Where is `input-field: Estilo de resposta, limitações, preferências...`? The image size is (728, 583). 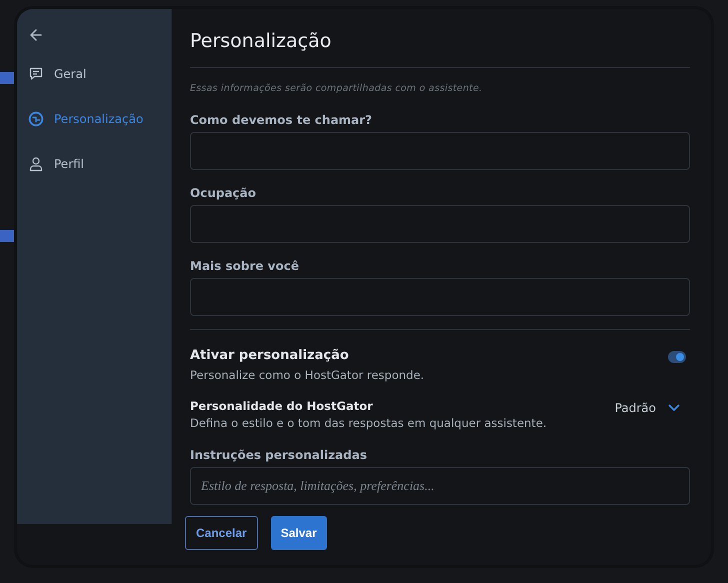 input-field: Estilo de resposta, limitações, preferências... is located at coordinates (440, 486).